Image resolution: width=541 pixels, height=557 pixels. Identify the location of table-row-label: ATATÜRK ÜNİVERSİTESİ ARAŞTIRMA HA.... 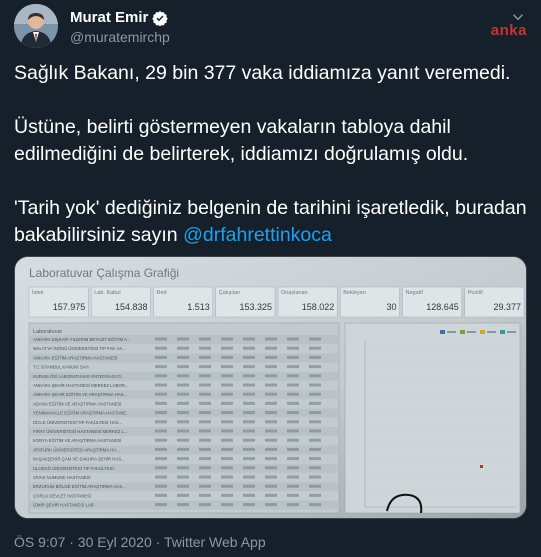
(76, 449).